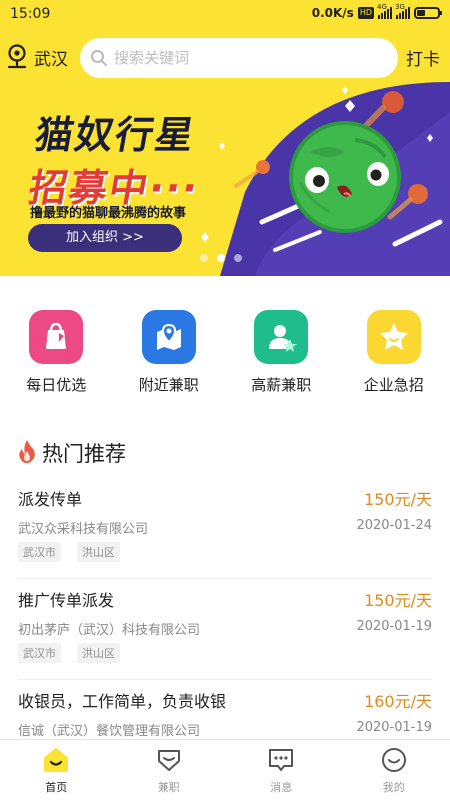 Image resolution: width=450 pixels, height=800 pixels. I want to click on top-header: 15:09 0.0K/s HD 4G 3G 武汉 搜索关键词 打卡, so click(225, 41).